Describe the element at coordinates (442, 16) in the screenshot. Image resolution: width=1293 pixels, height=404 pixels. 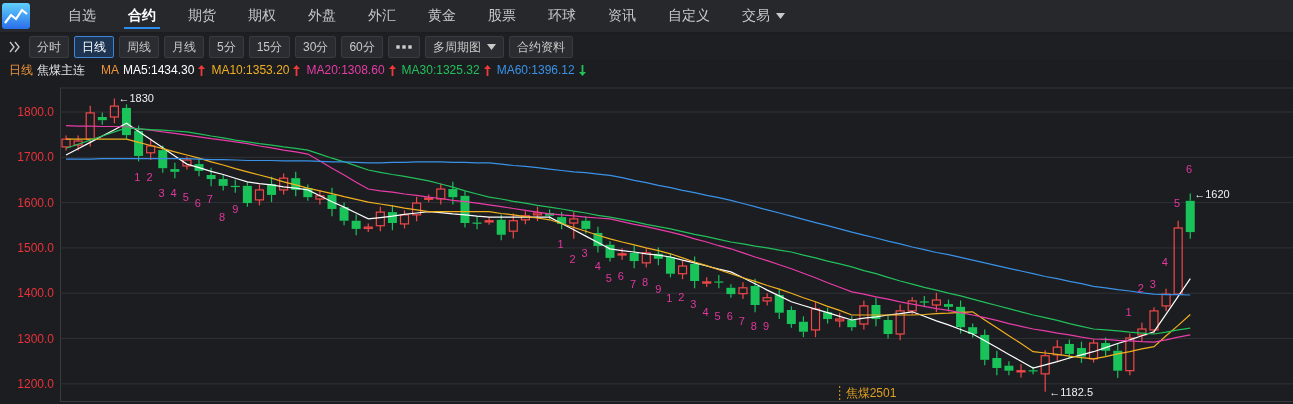
I see `nav-tab: 黄金` at that location.